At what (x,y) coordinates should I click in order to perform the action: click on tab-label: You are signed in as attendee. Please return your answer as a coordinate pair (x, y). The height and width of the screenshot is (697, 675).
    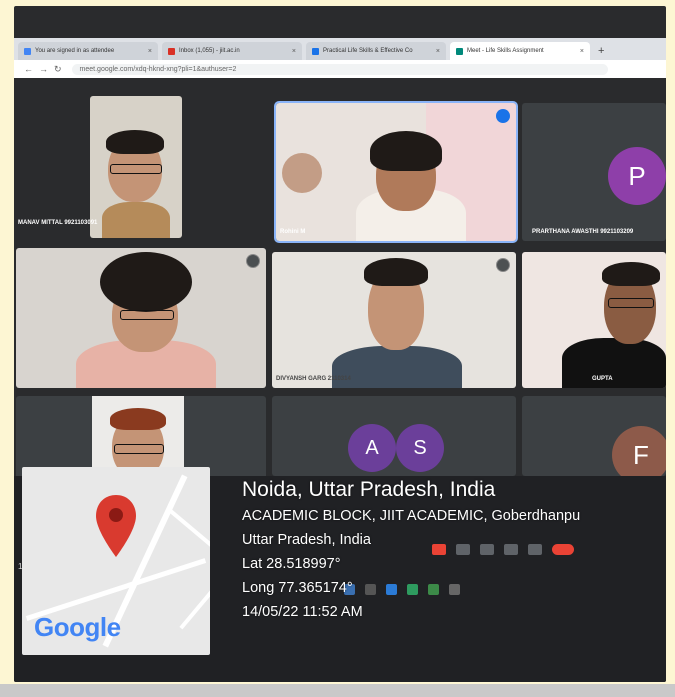
    Looking at the image, I should click on (75, 51).